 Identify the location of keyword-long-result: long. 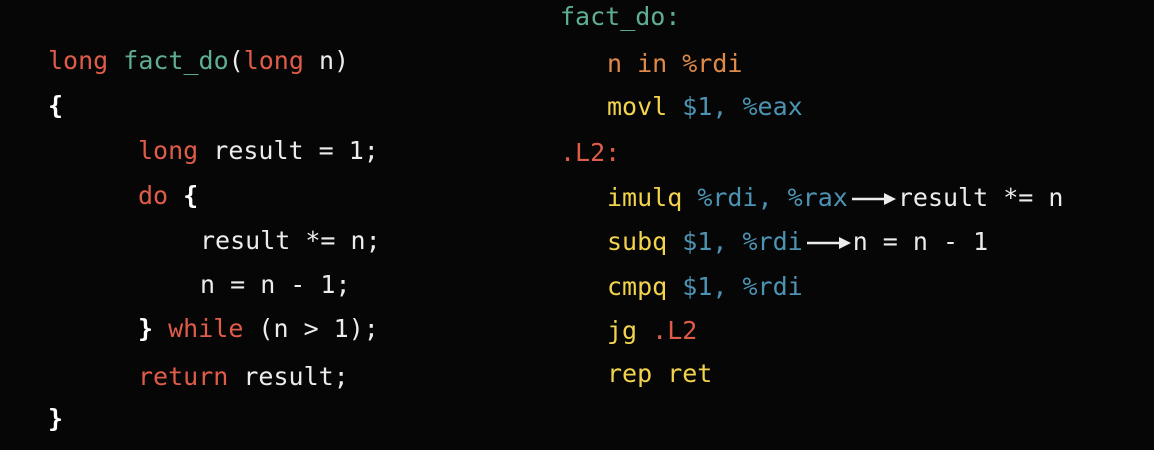
(168, 150).